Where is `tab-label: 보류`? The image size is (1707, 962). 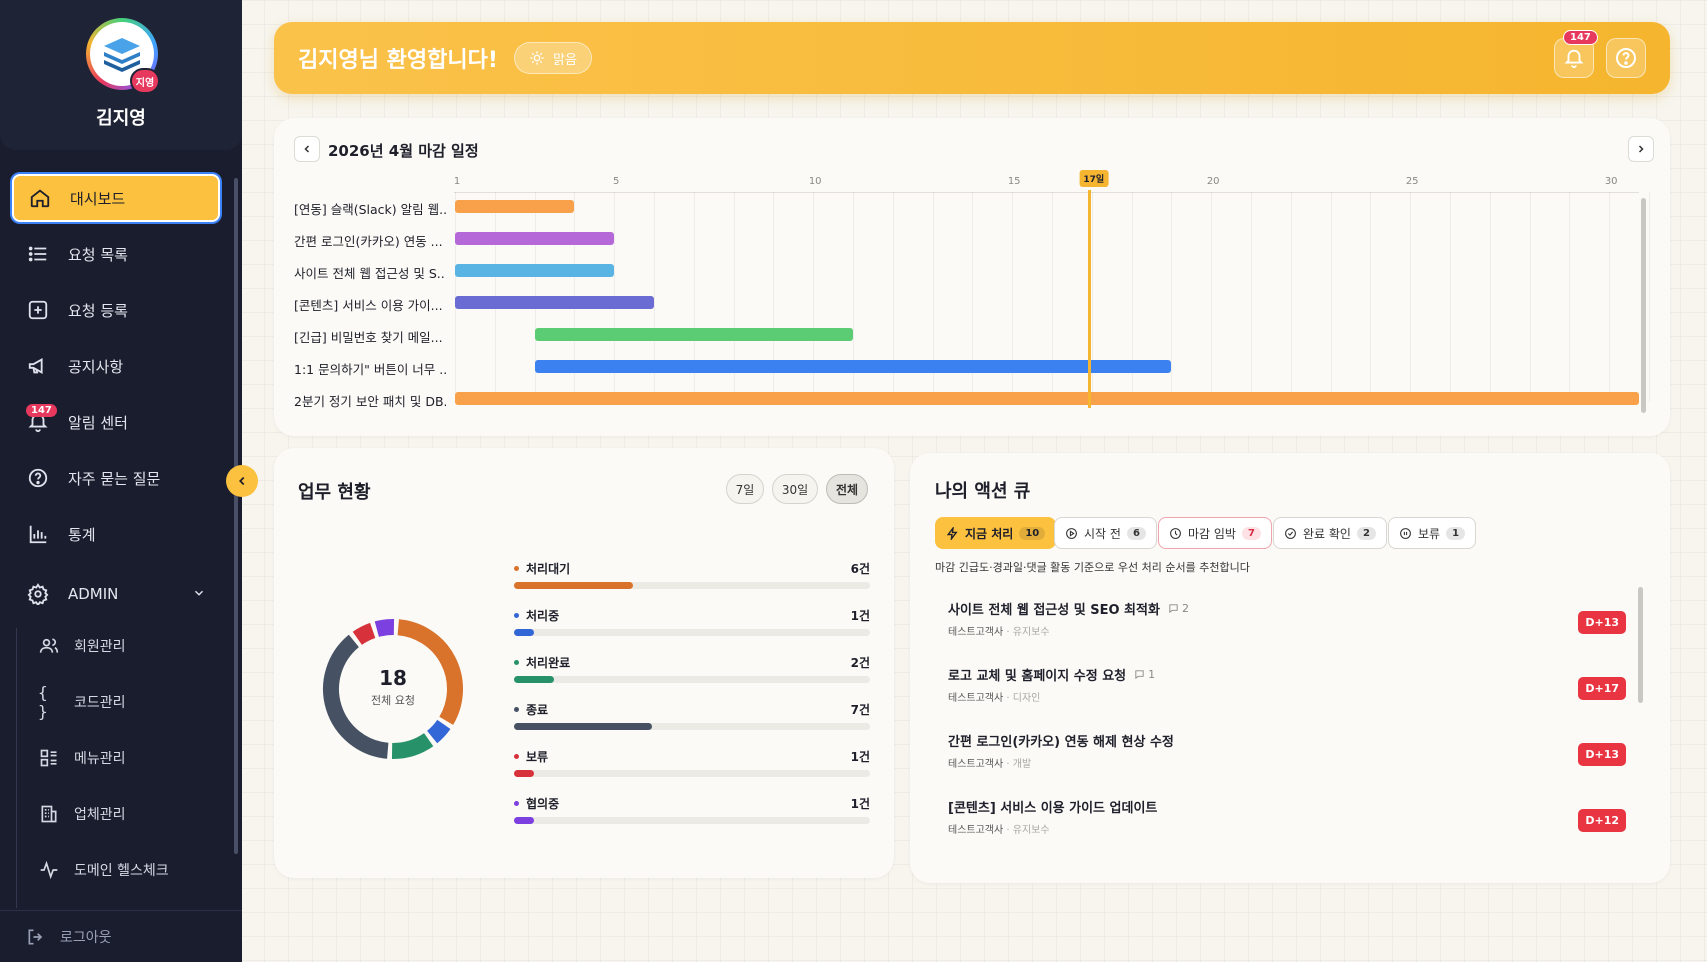 tab-label: 보류 is located at coordinates (1429, 533).